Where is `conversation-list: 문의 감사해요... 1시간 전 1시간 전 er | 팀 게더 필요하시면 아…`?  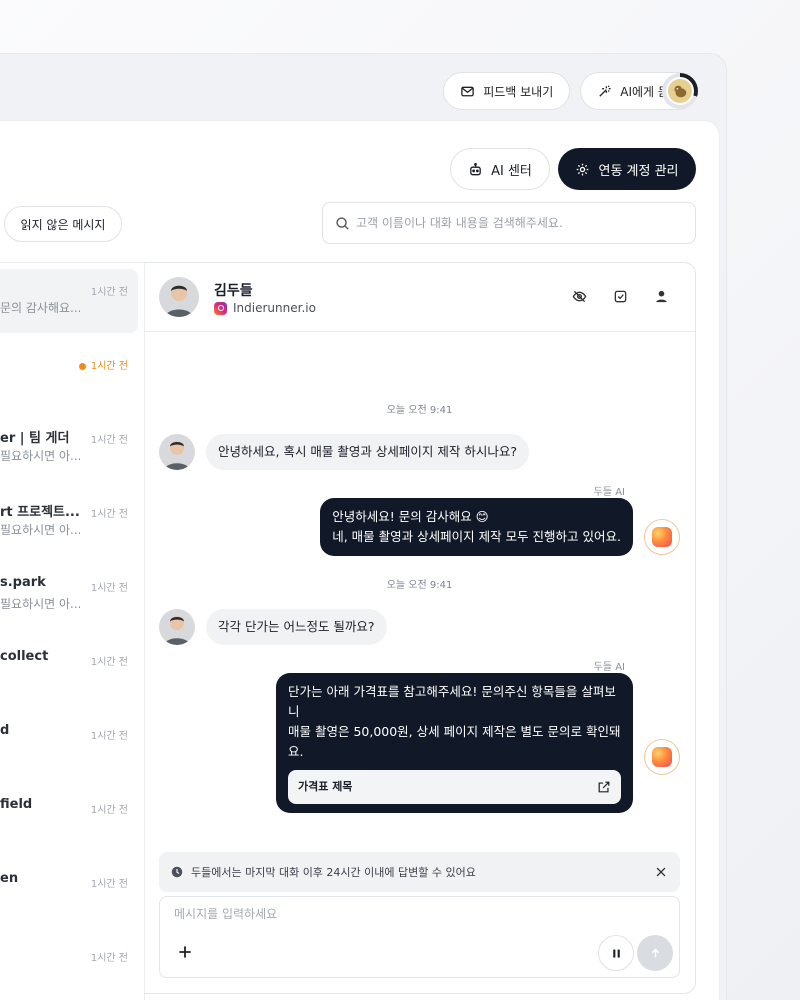 conversation-list: 문의 감사해요... 1시간 전 1시간 전 er | 팀 게더 필요하시면 아… is located at coordinates (72, 631).